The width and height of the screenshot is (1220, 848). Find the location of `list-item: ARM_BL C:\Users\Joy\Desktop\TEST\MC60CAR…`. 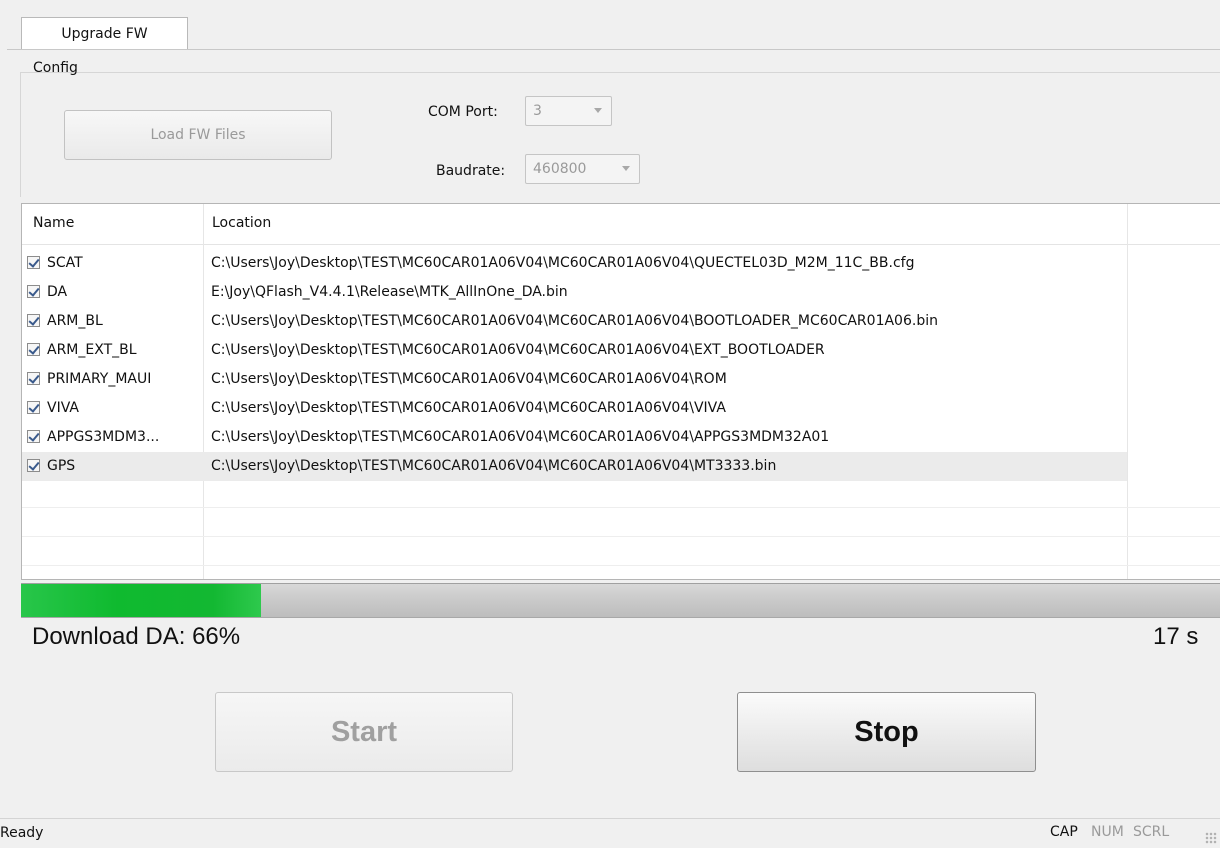

list-item: ARM_BL C:\Users\Joy\Desktop\TEST\MC60CAR… is located at coordinates (574, 321).